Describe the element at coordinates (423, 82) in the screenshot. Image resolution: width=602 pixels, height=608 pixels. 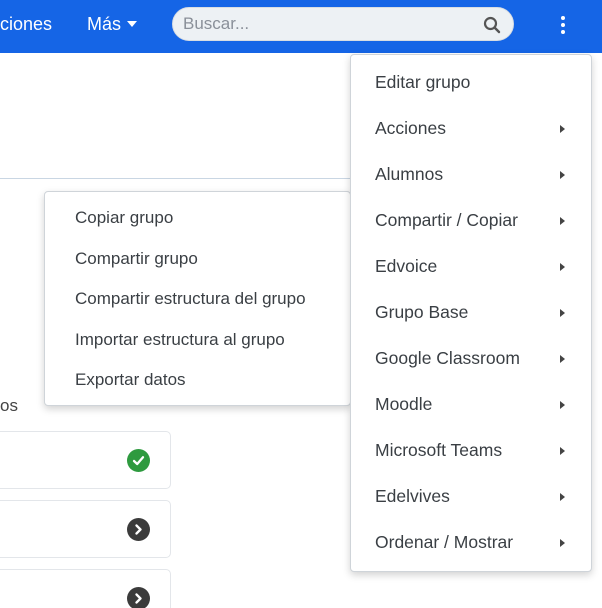
I see `menu-item-label: Editar grupo` at that location.